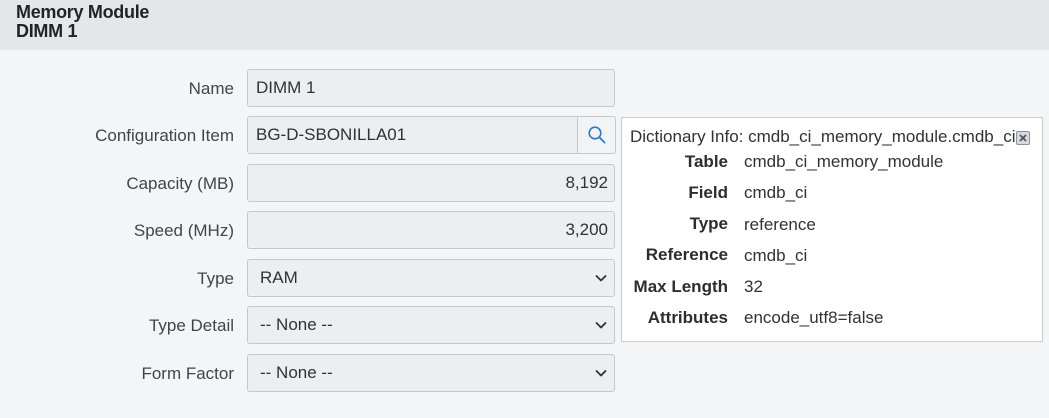  I want to click on search-icon, so click(597, 135).